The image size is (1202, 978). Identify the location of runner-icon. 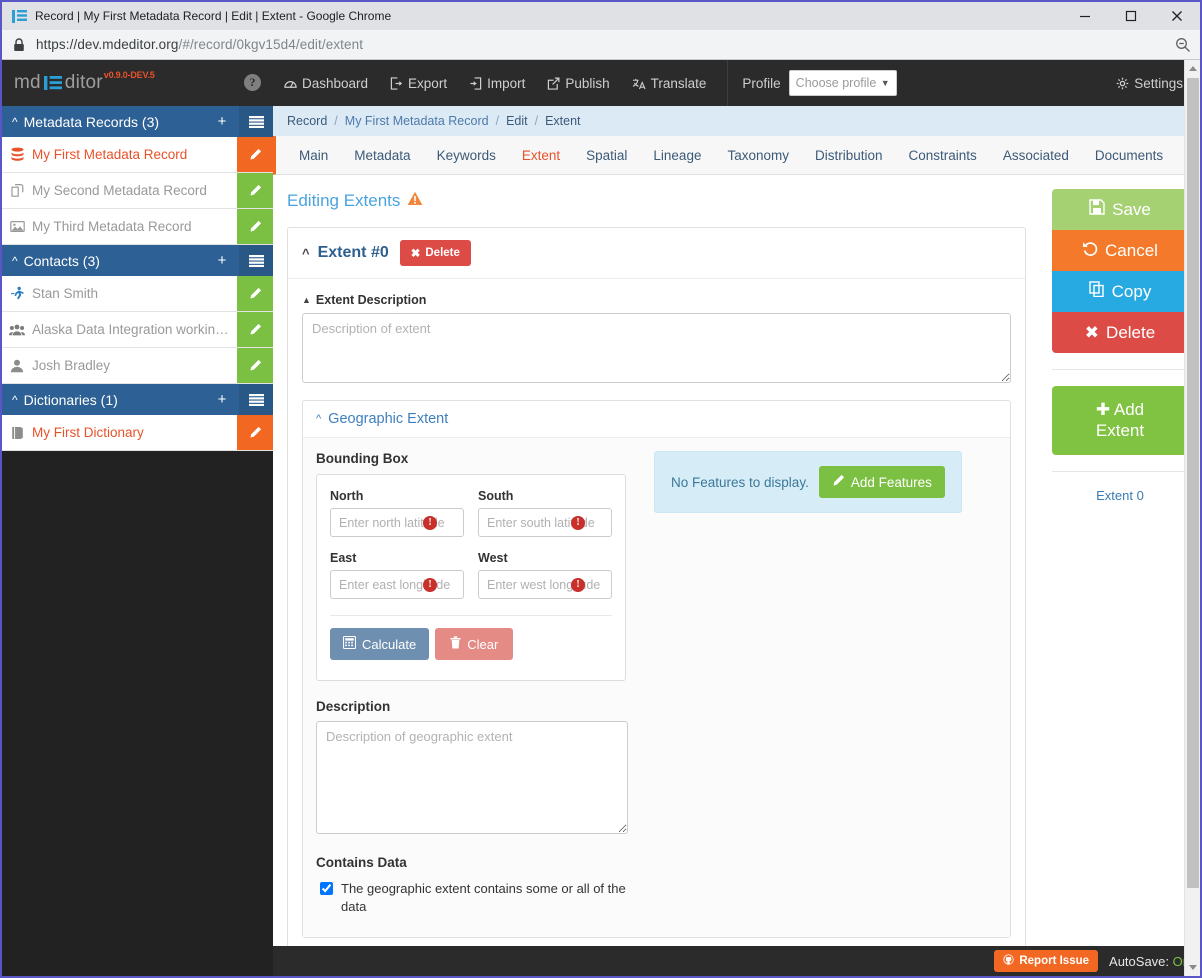
(17, 293).